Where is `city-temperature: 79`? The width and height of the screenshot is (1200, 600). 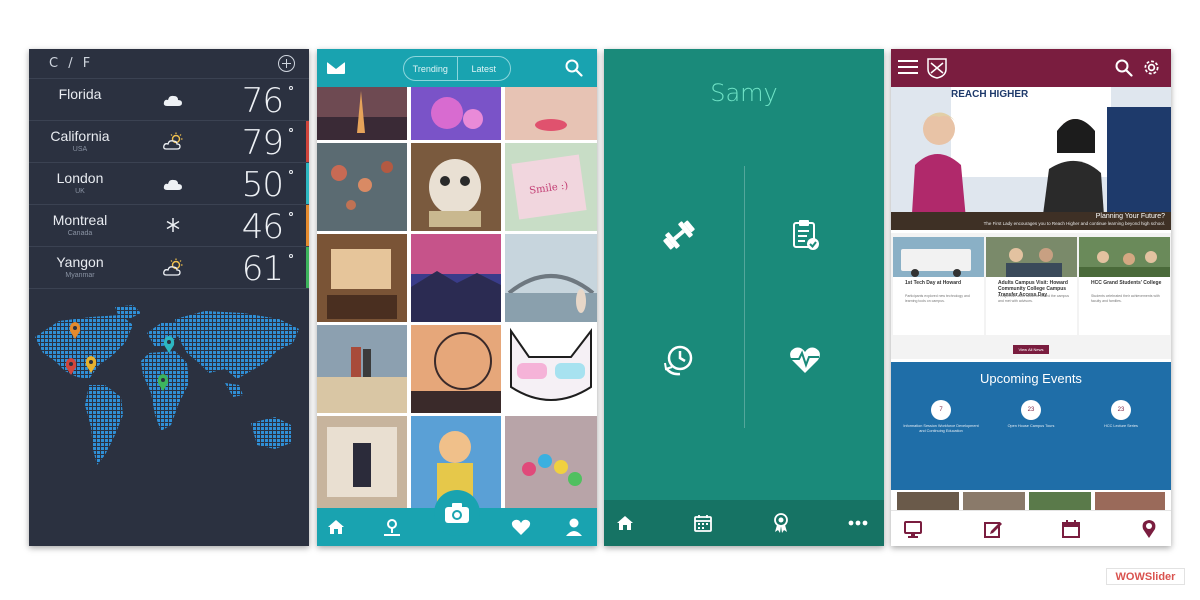 city-temperature: 79 is located at coordinates (262, 143).